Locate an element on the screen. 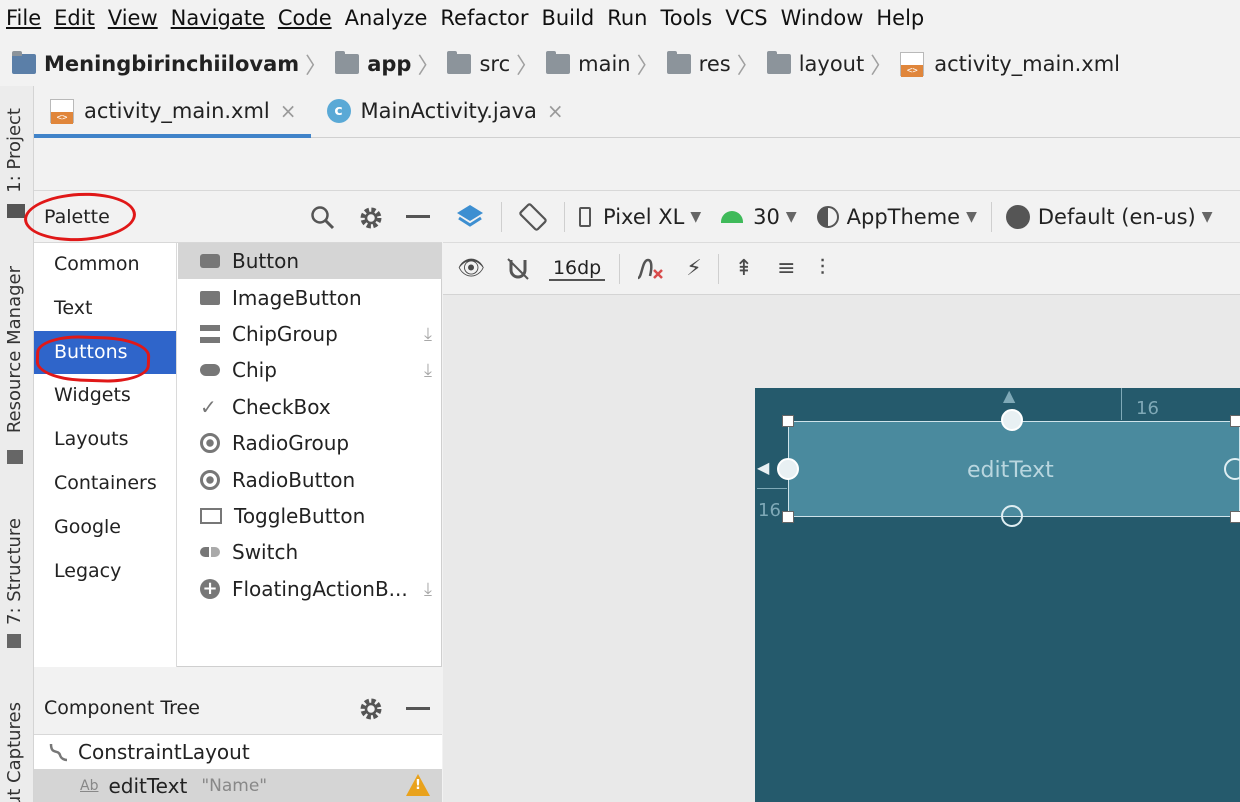  image-button-icon is located at coordinates (210, 297).